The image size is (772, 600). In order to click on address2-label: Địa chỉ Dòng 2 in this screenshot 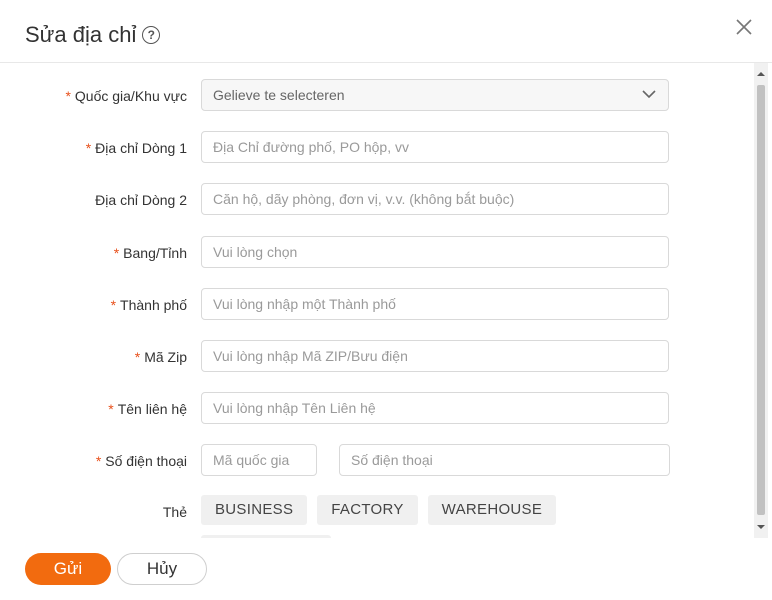, I will do `click(141, 200)`.